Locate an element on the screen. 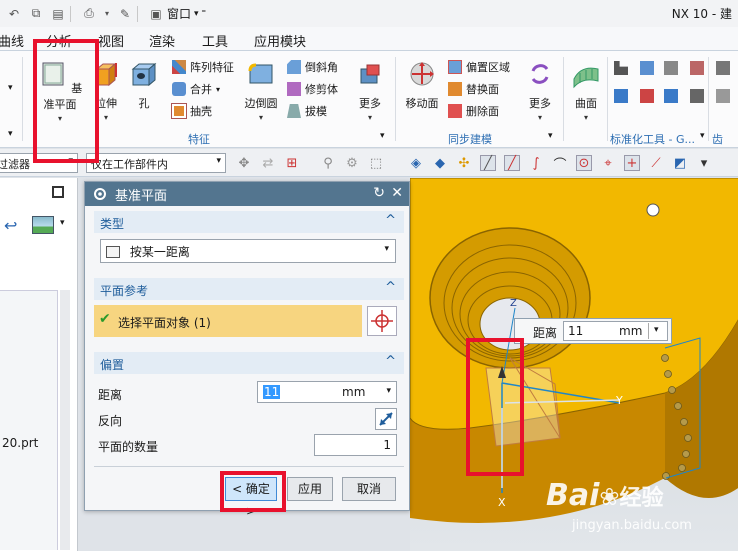 Image resolution: width=738 pixels, height=551 pixels. scrollbar is located at coordinates (65, 420).